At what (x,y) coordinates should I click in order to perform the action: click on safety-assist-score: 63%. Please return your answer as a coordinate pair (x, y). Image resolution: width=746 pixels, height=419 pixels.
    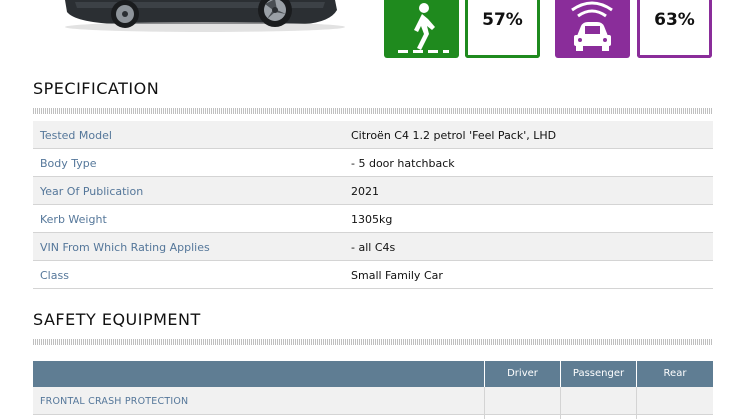
    Looking at the image, I should click on (674, 20).